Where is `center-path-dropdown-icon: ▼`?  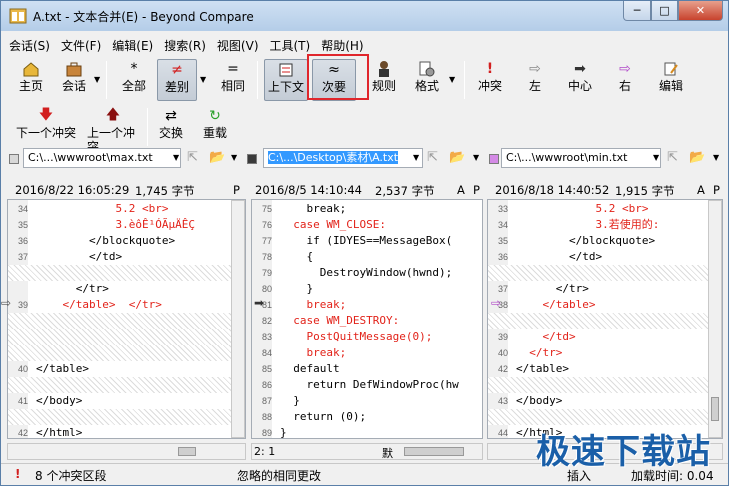
center-path-dropdown-icon: ▼ is located at coordinates (416, 157).